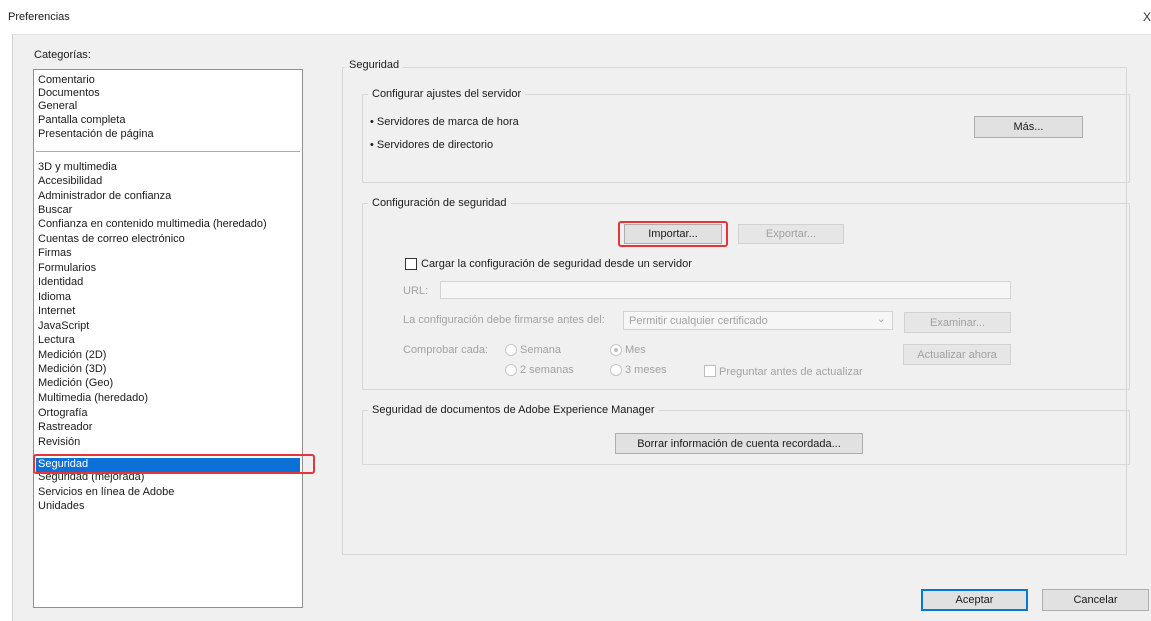  I want to click on radio-month-label: Mes, so click(635, 350).